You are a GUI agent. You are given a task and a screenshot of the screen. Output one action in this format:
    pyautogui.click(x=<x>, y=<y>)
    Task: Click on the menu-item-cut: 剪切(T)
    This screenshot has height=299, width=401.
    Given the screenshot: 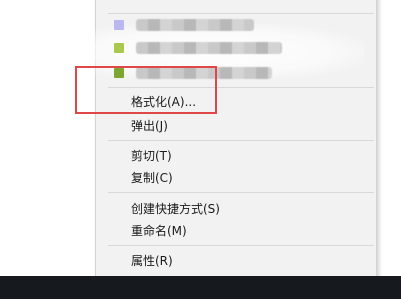 What is the action you would take?
    pyautogui.click(x=151, y=156)
    